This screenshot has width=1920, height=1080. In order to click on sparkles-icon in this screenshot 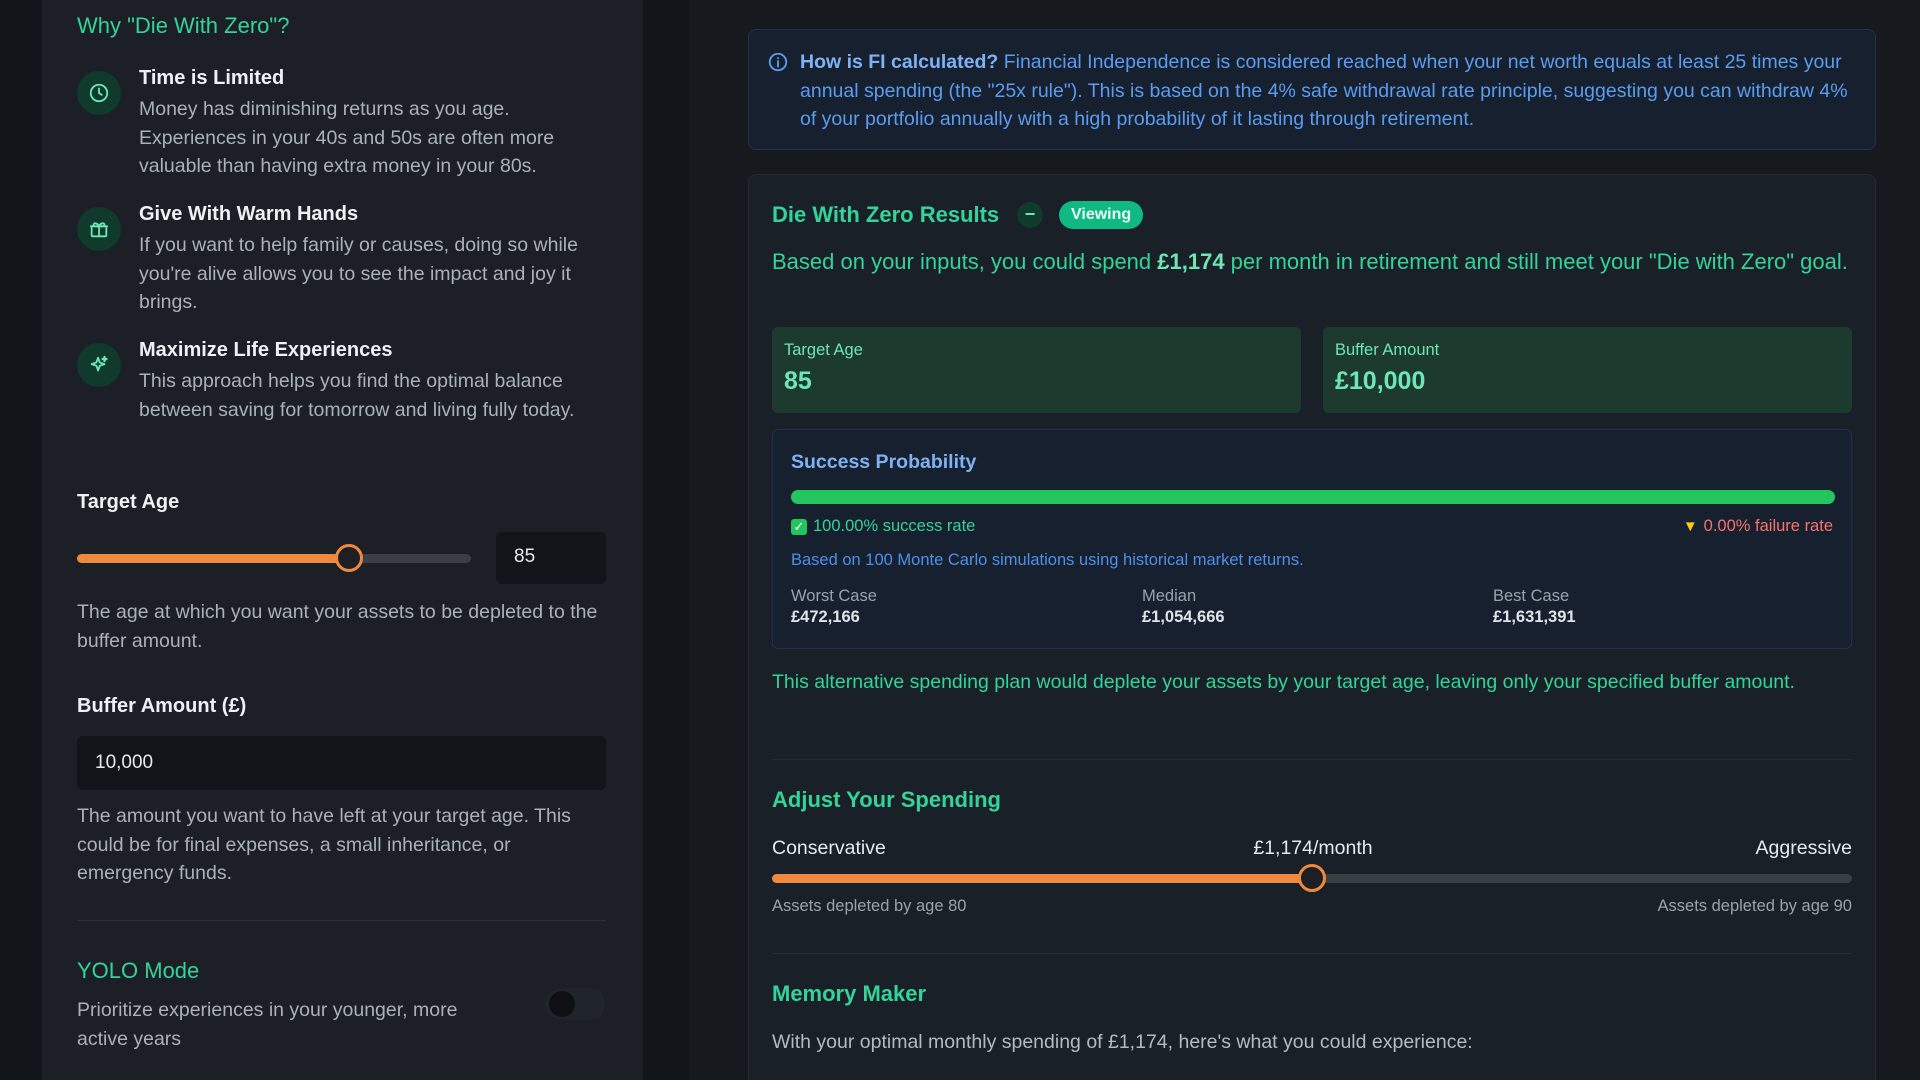, I will do `click(99, 365)`.